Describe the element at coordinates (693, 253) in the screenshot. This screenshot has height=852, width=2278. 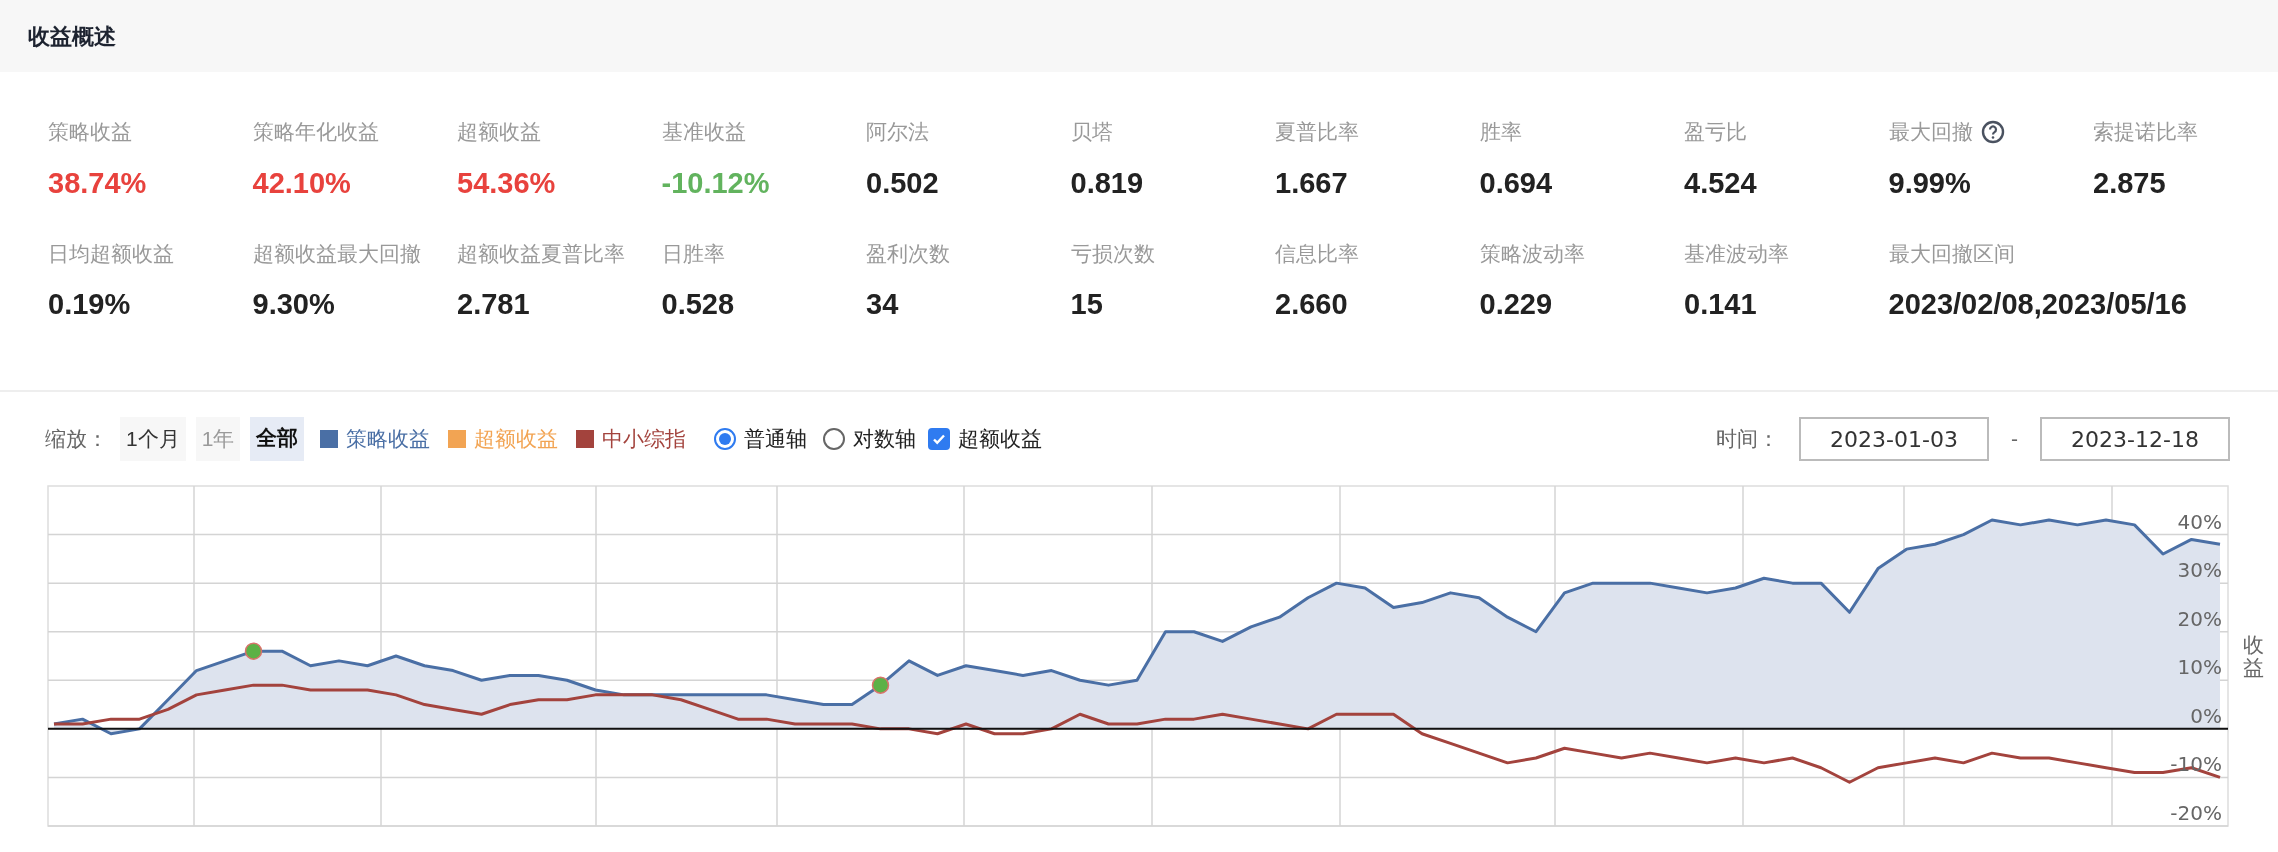
I see `metric-label: 日胜率` at that location.